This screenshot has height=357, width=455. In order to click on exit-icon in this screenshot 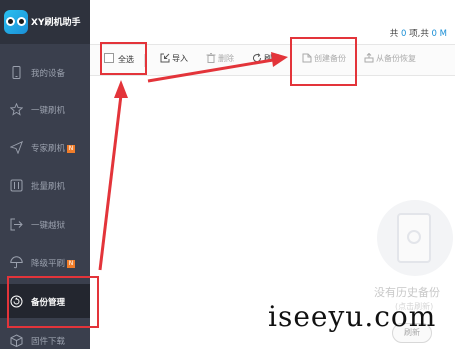, I will do `click(16, 224)`.